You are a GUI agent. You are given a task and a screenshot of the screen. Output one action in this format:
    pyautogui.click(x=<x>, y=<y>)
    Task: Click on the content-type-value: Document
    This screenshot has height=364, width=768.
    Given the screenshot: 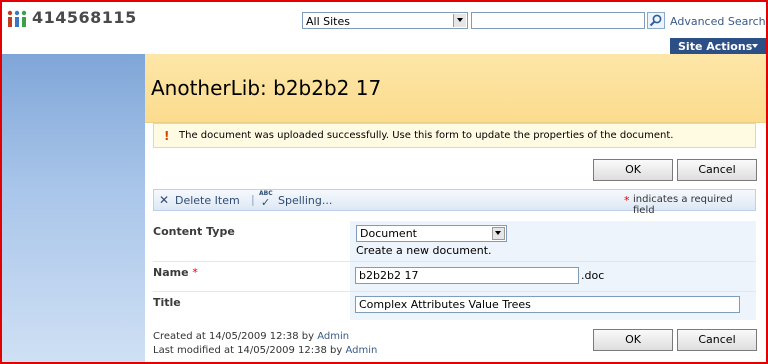 What is the action you would take?
    pyautogui.click(x=388, y=233)
    